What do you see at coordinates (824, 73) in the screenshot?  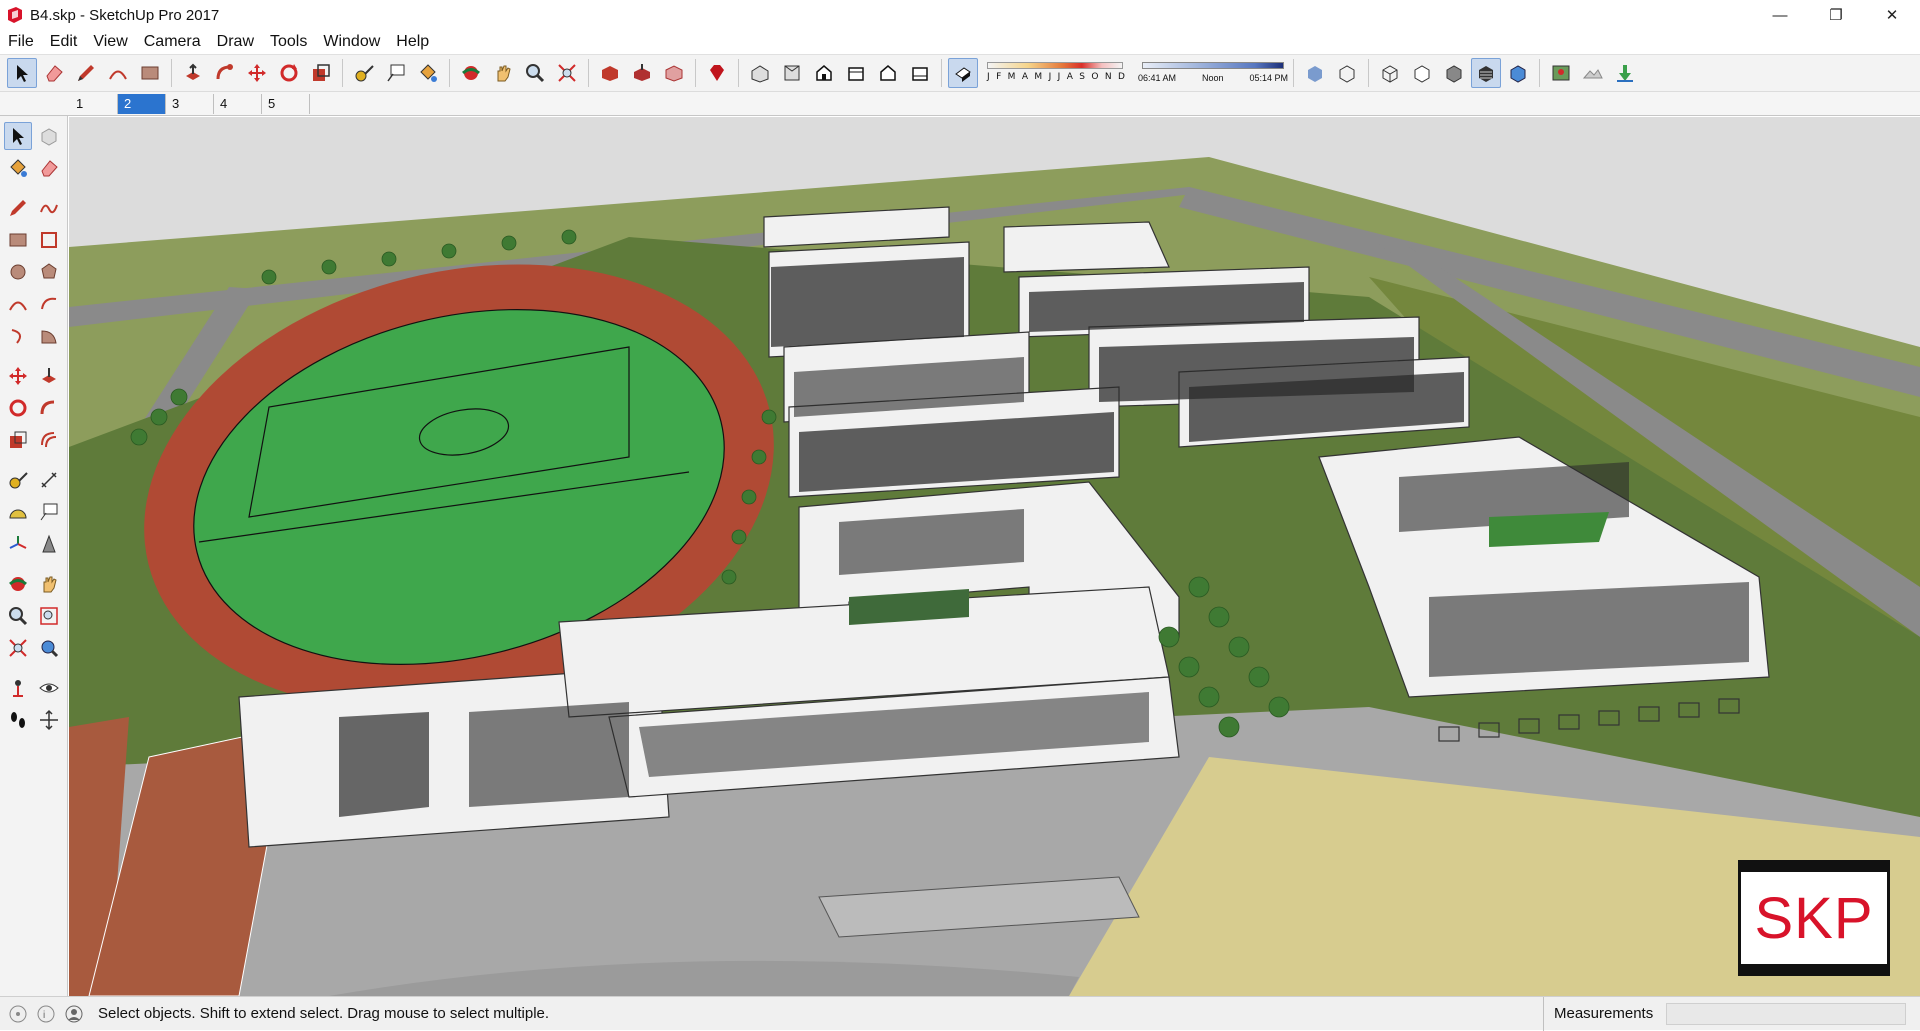 I see `front-view-button` at bounding box center [824, 73].